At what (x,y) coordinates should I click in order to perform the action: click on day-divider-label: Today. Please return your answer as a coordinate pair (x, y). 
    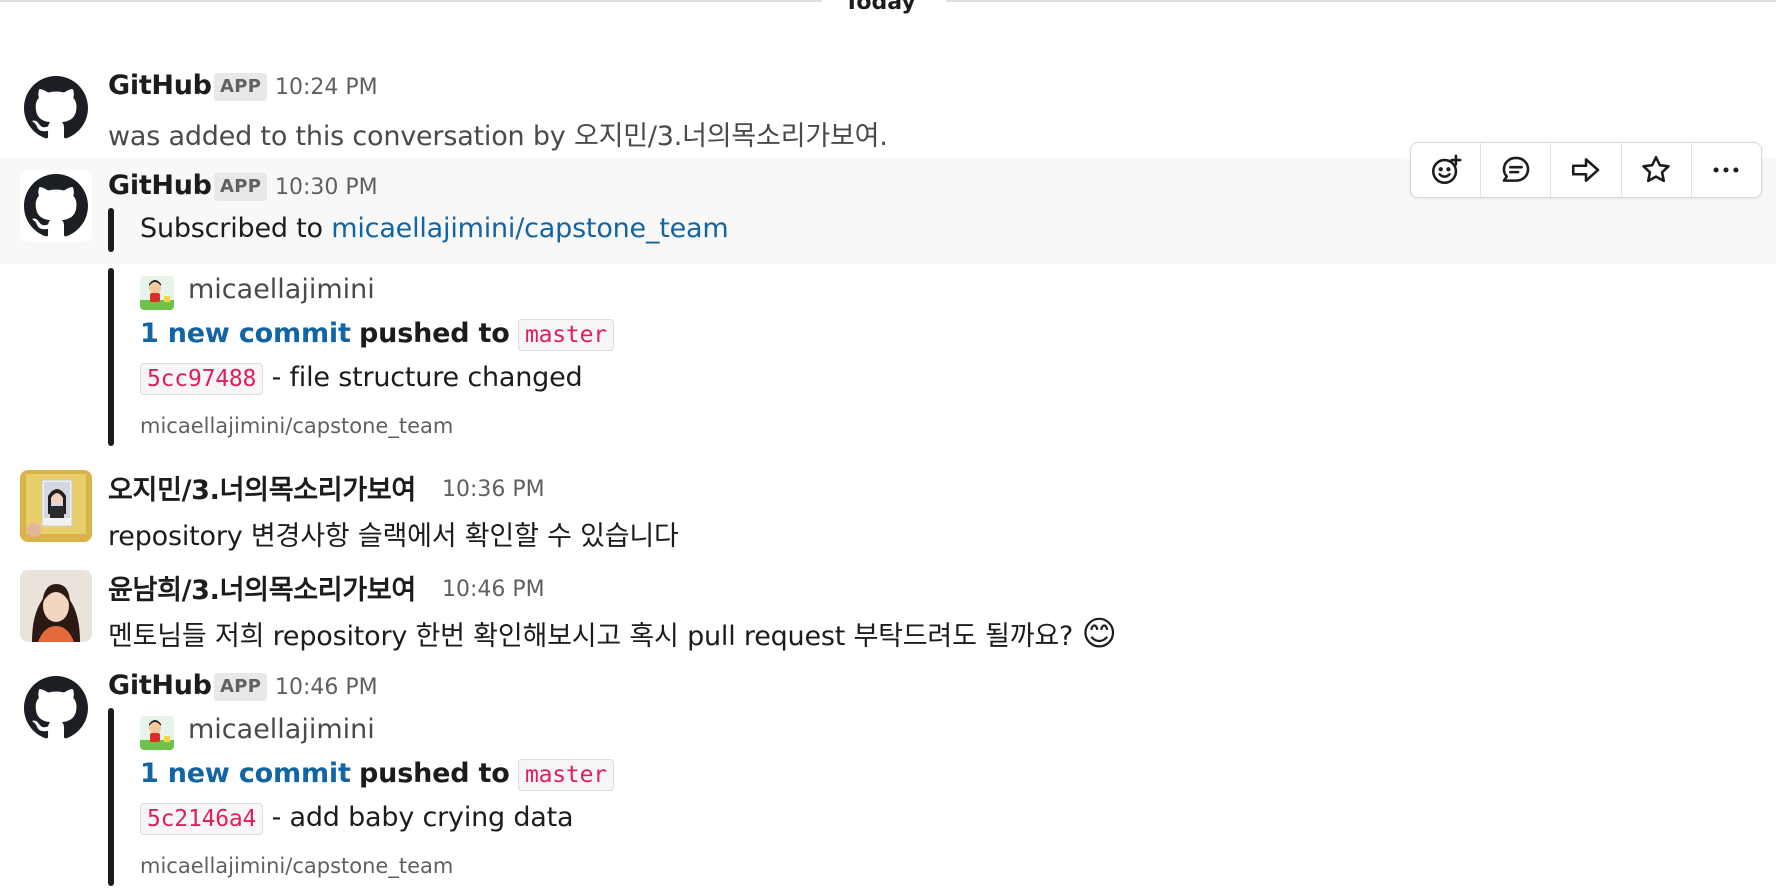
    Looking at the image, I should click on (880, 7).